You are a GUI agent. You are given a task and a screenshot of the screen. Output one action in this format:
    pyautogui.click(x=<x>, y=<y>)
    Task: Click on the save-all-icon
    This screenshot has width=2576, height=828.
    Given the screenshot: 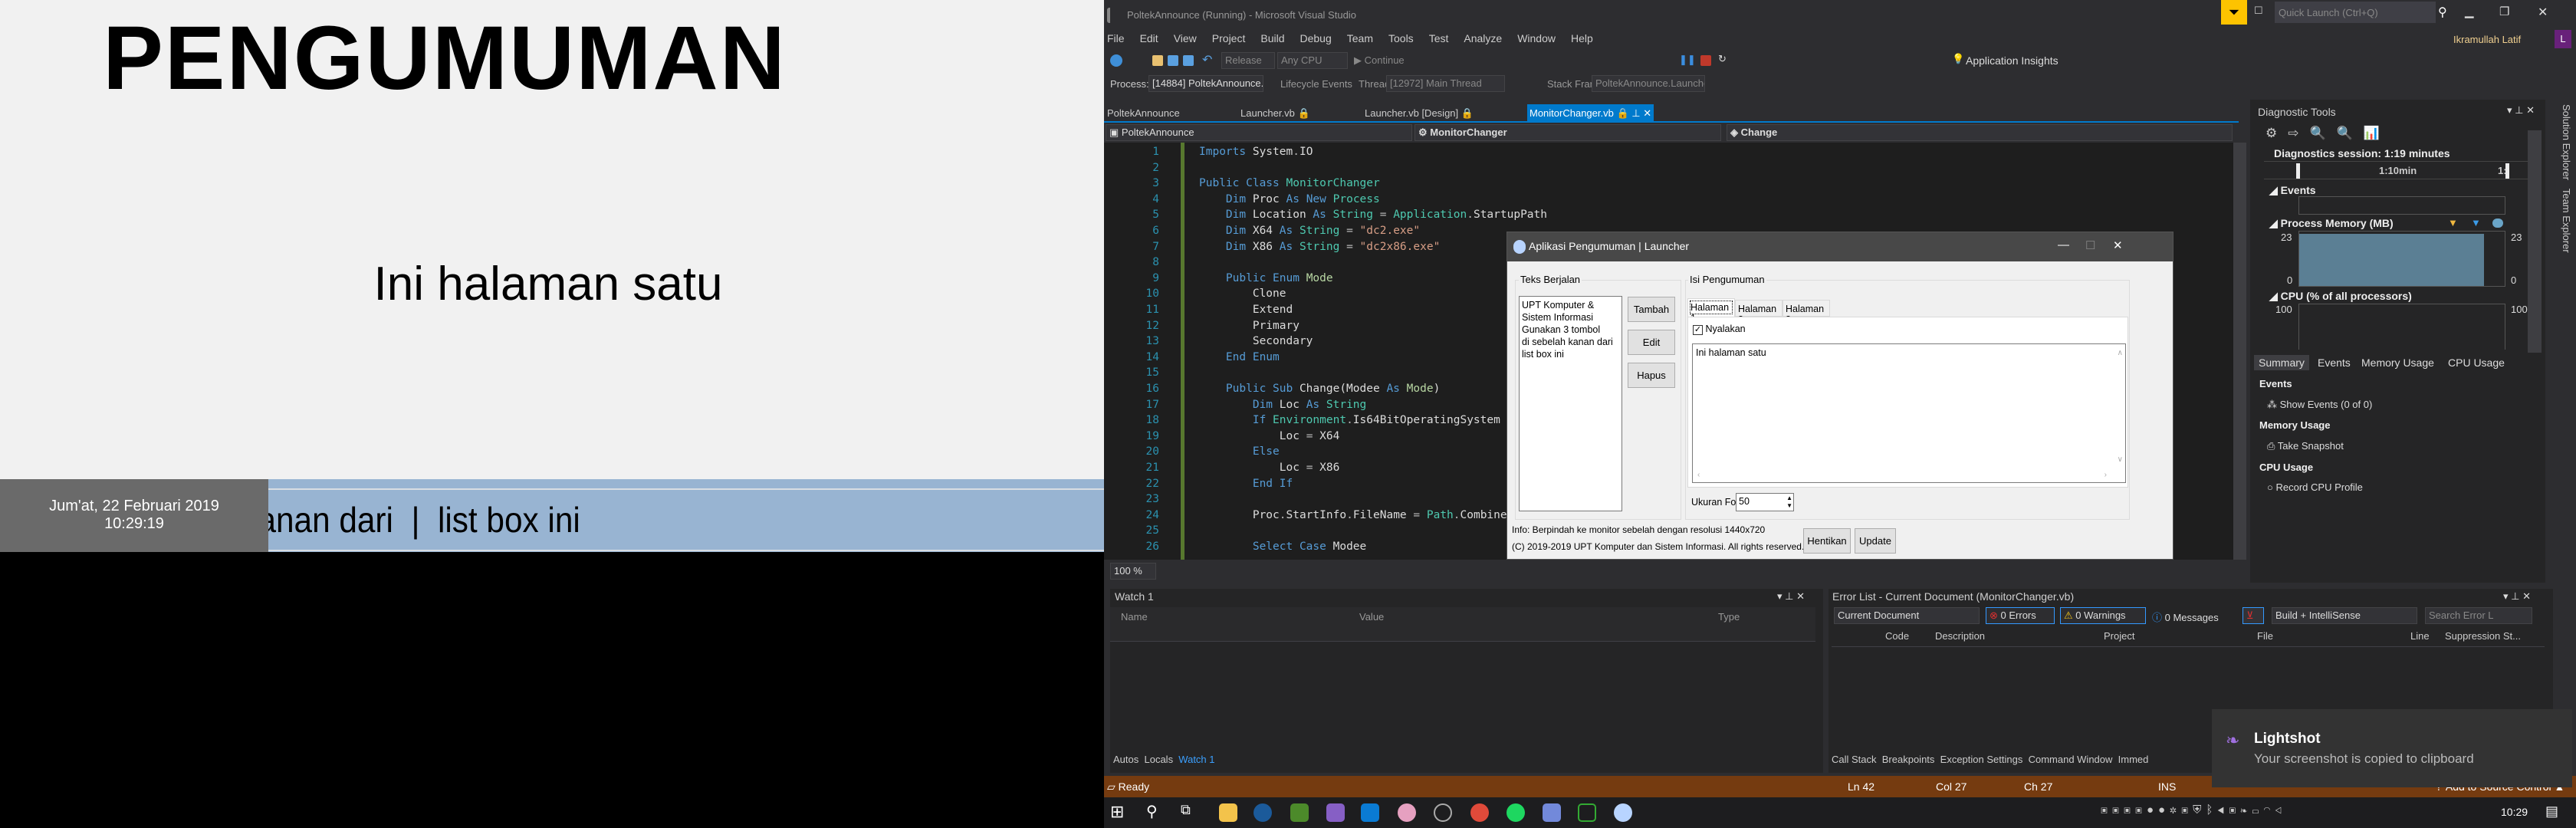 What is the action you would take?
    pyautogui.click(x=1188, y=61)
    